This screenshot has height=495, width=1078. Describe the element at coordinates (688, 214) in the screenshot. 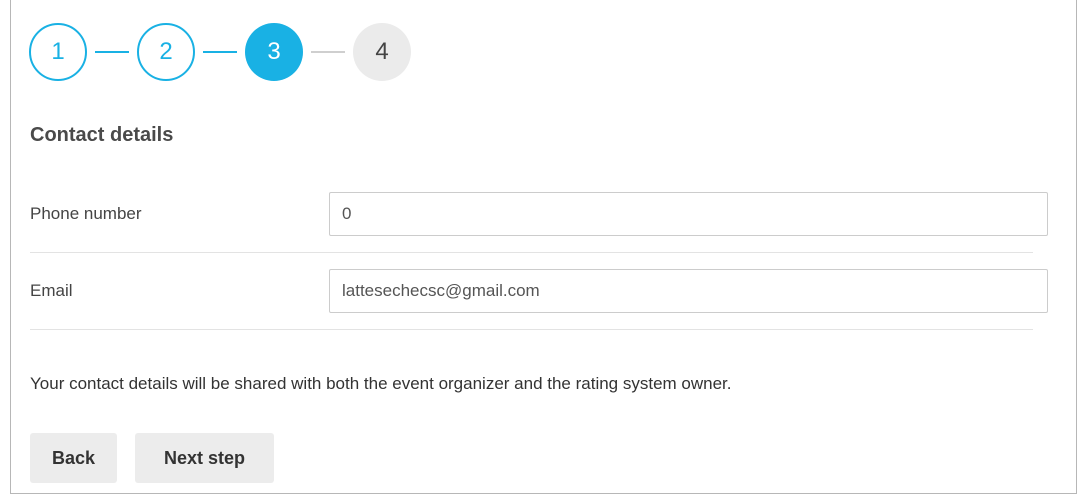

I see `phone-input` at that location.